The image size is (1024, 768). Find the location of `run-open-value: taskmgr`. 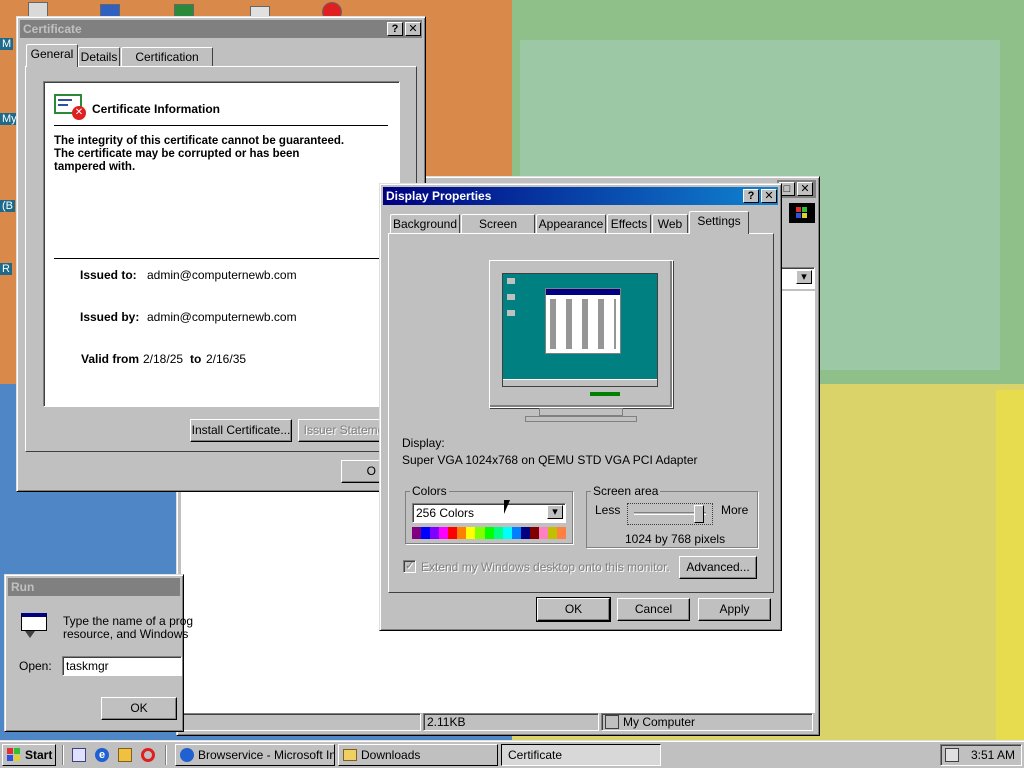

run-open-value: taskmgr is located at coordinates (87, 666).